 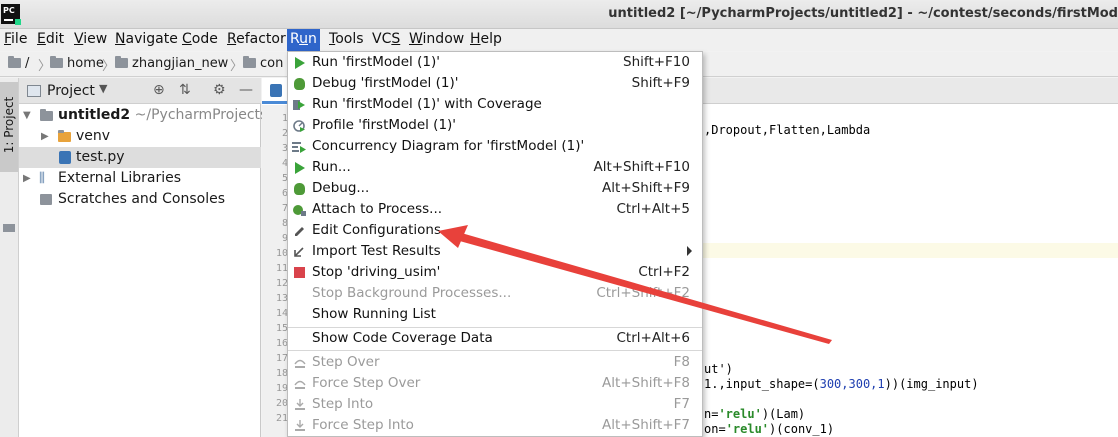 What do you see at coordinates (93, 136) in the screenshot?
I see `tree-label: venv` at bounding box center [93, 136].